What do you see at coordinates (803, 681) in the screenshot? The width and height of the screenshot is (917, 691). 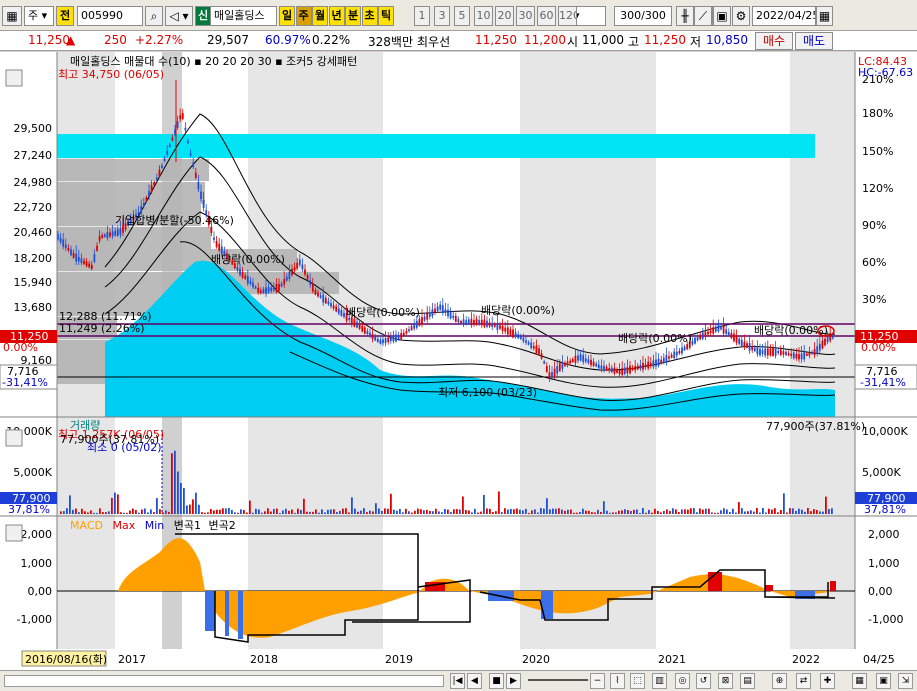 I see `tool-icon-9: ⇄` at bounding box center [803, 681].